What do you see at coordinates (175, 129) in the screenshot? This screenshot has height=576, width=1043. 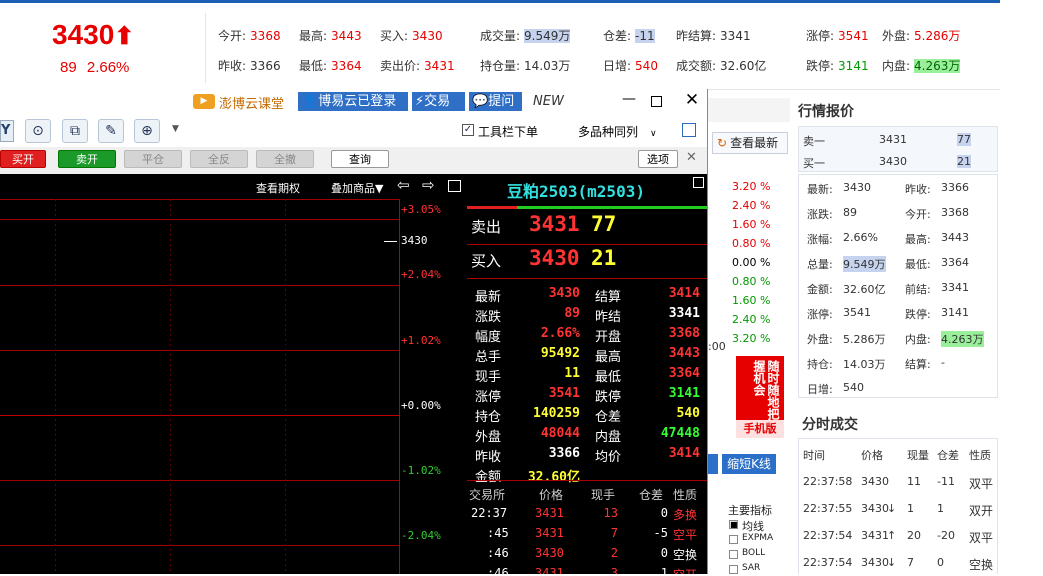 I see `more-dropdown-icon: ▼` at bounding box center [175, 129].